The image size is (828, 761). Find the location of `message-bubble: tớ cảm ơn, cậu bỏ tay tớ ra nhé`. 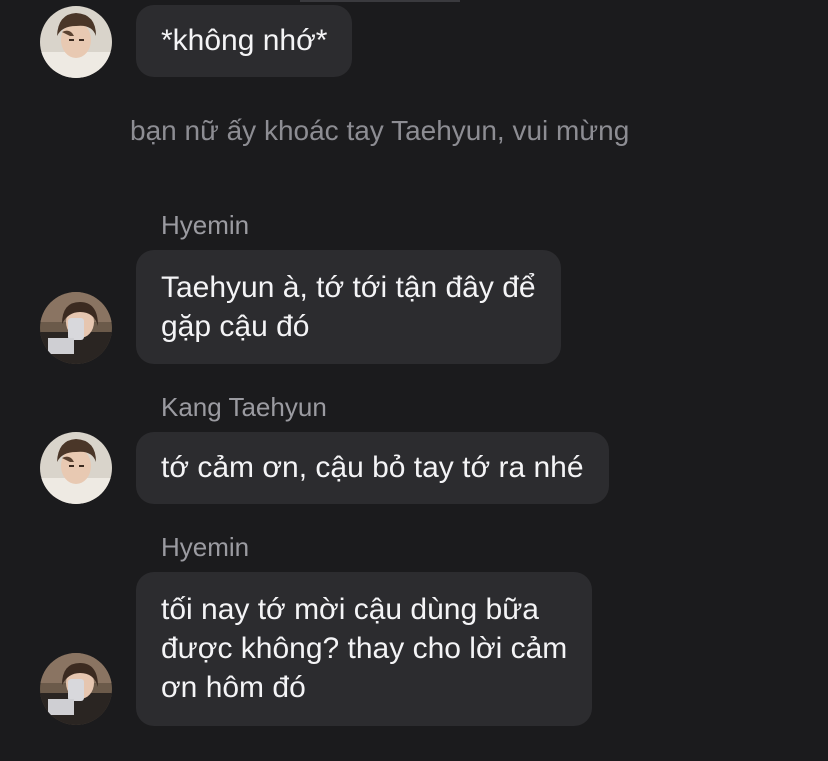

message-bubble: tớ cảm ơn, cậu bỏ tay tớ ra nhé is located at coordinates (372, 468).